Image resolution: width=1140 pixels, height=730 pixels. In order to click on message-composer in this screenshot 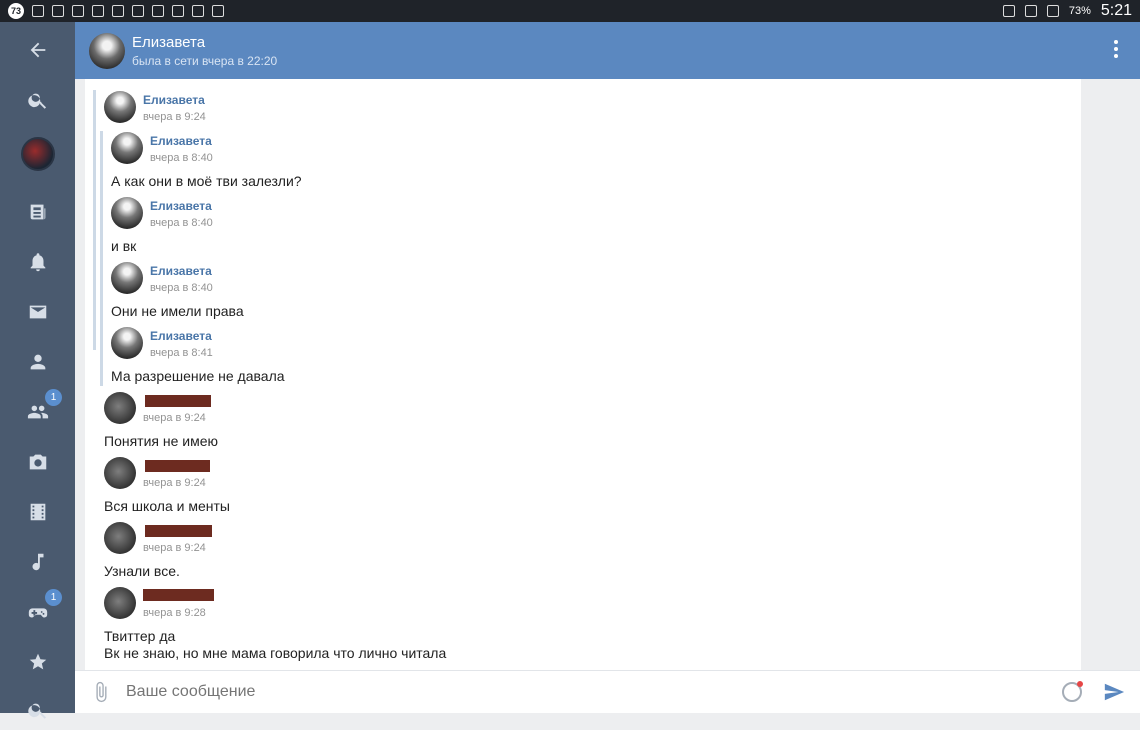, I will do `click(607, 691)`.